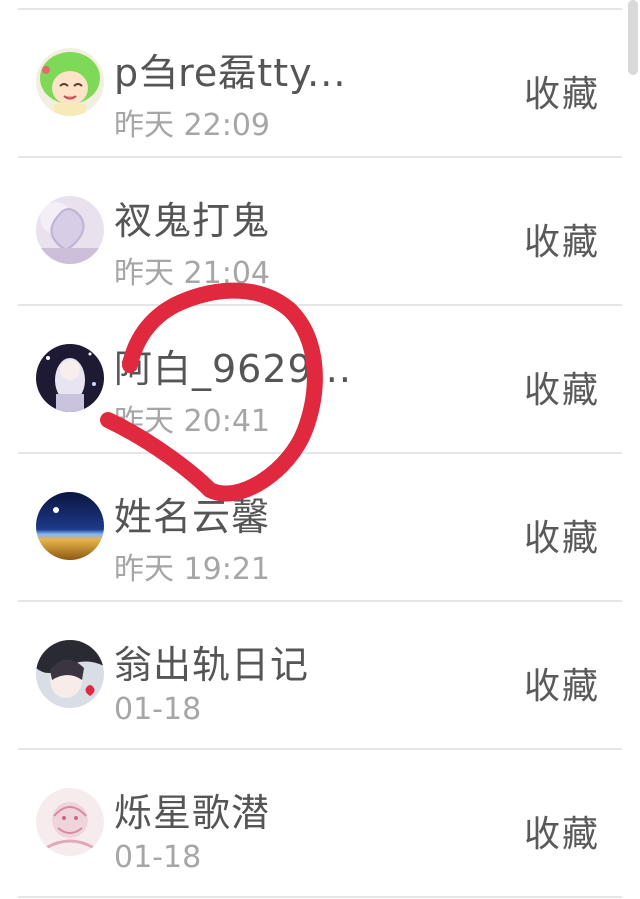  What do you see at coordinates (70, 82) in the screenshot?
I see `green-hair-anime-avatar` at bounding box center [70, 82].